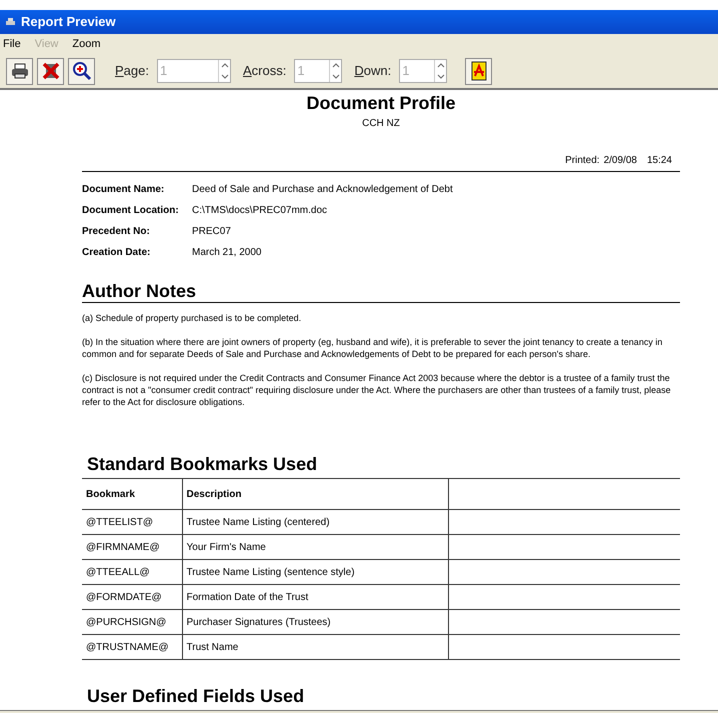 Image resolution: width=718 pixels, height=713 pixels. I want to click on note-paragraph: (b) In the situation where there are joint owners of property (eg, husband and wife), it is preferable to sever the joint tenancy to create a tenancy in common and for separate Deeds of Sale and Purchase and Acknowledgements of Debt to be prepared for each person's share., so click(373, 348).